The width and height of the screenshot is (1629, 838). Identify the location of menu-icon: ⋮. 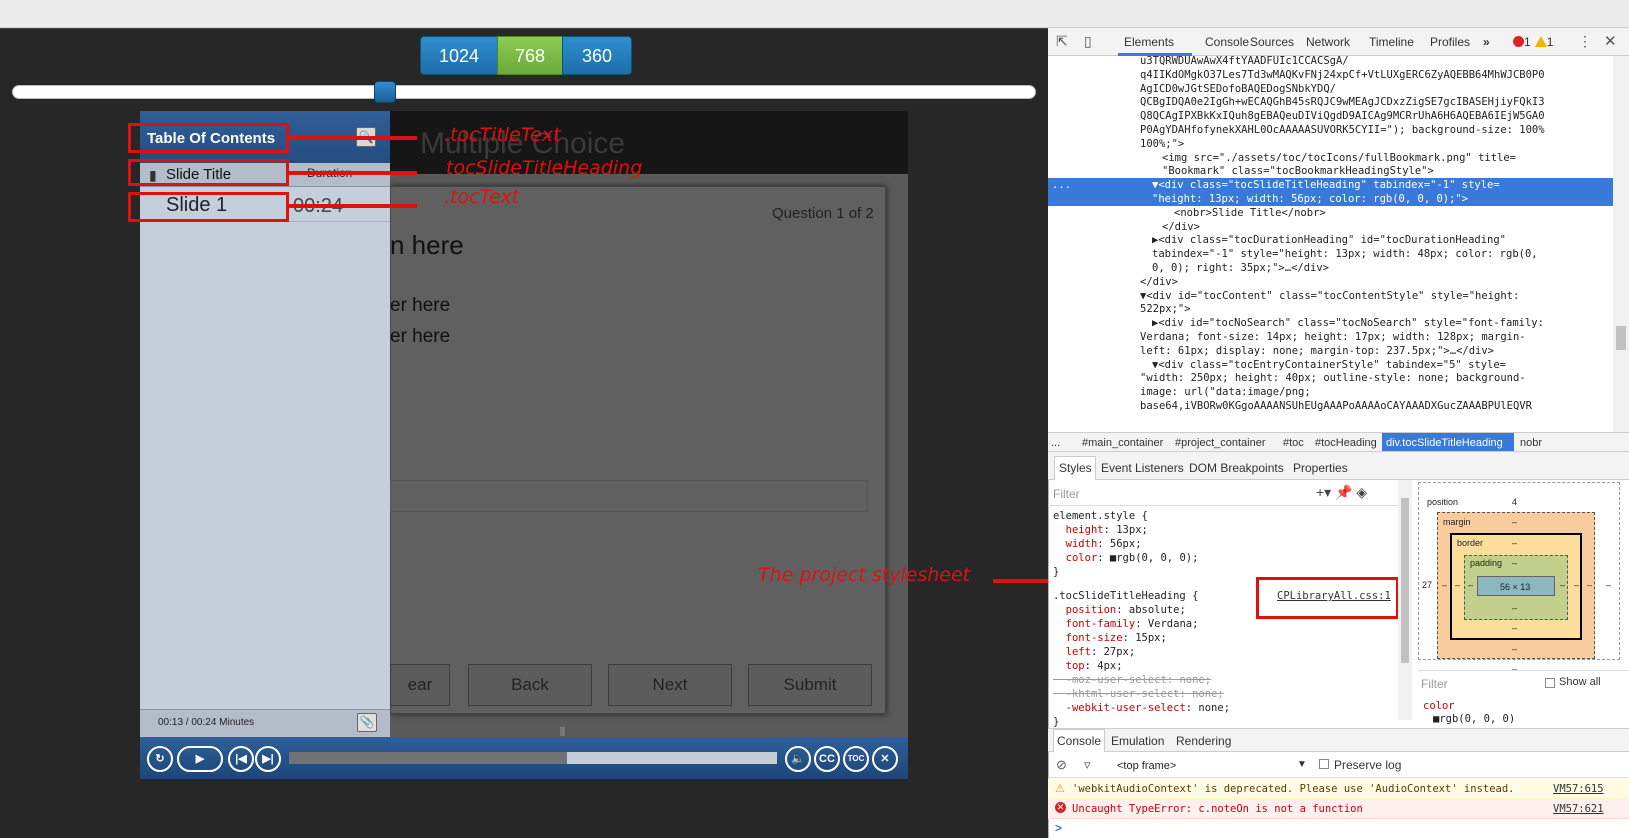
(1585, 41).